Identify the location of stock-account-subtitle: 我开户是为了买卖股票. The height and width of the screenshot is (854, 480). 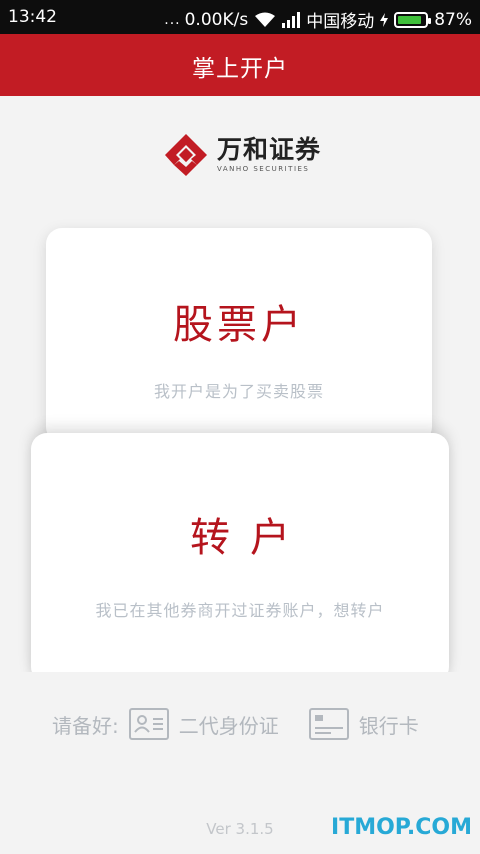
(238, 391).